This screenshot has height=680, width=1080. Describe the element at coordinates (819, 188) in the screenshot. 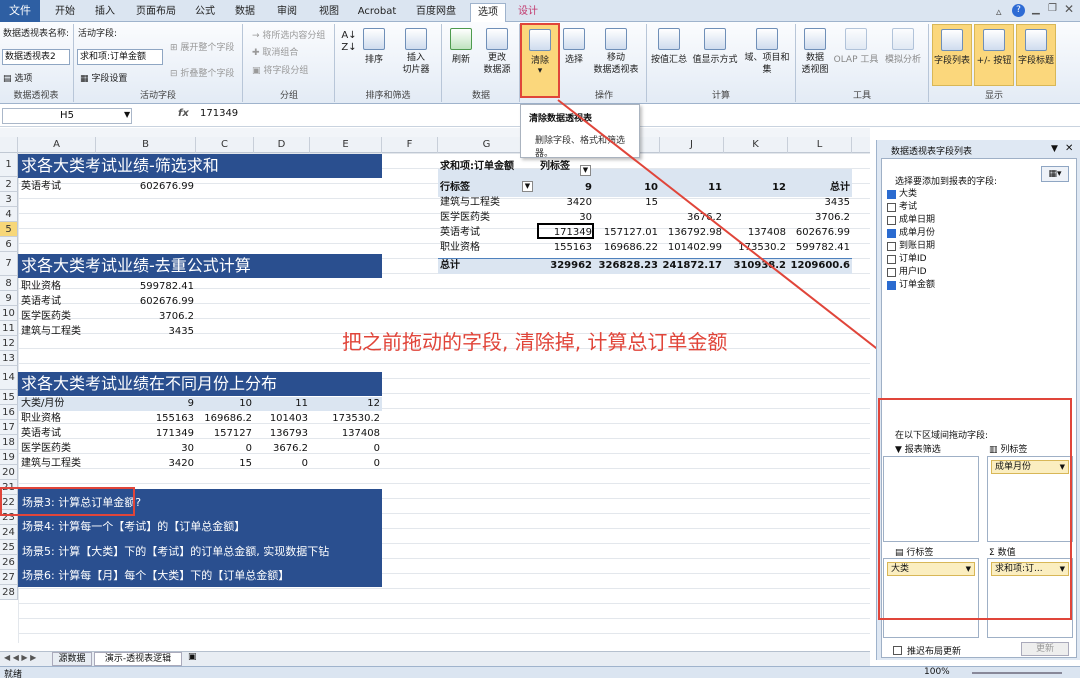

I see `pivot-col-head: 总计` at that location.